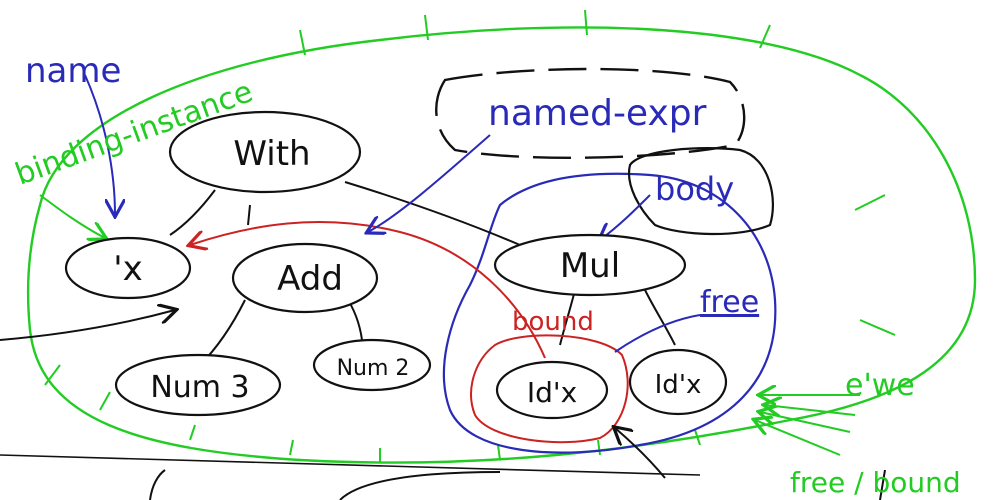 This screenshot has width=1001, height=500. Describe the element at coordinates (597, 113) in the screenshot. I see `named-expr-label: named-expr` at that location.